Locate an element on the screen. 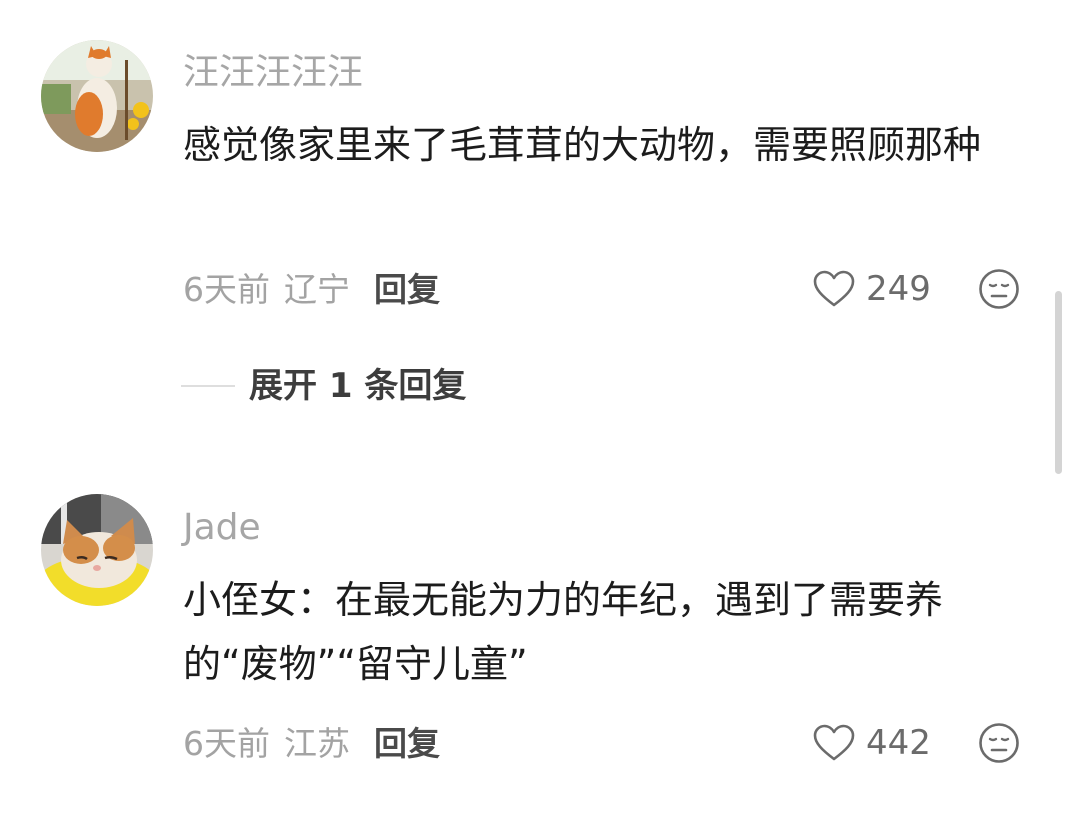  comment-meta: 6天前 江苏 回复 is located at coordinates (311, 743).